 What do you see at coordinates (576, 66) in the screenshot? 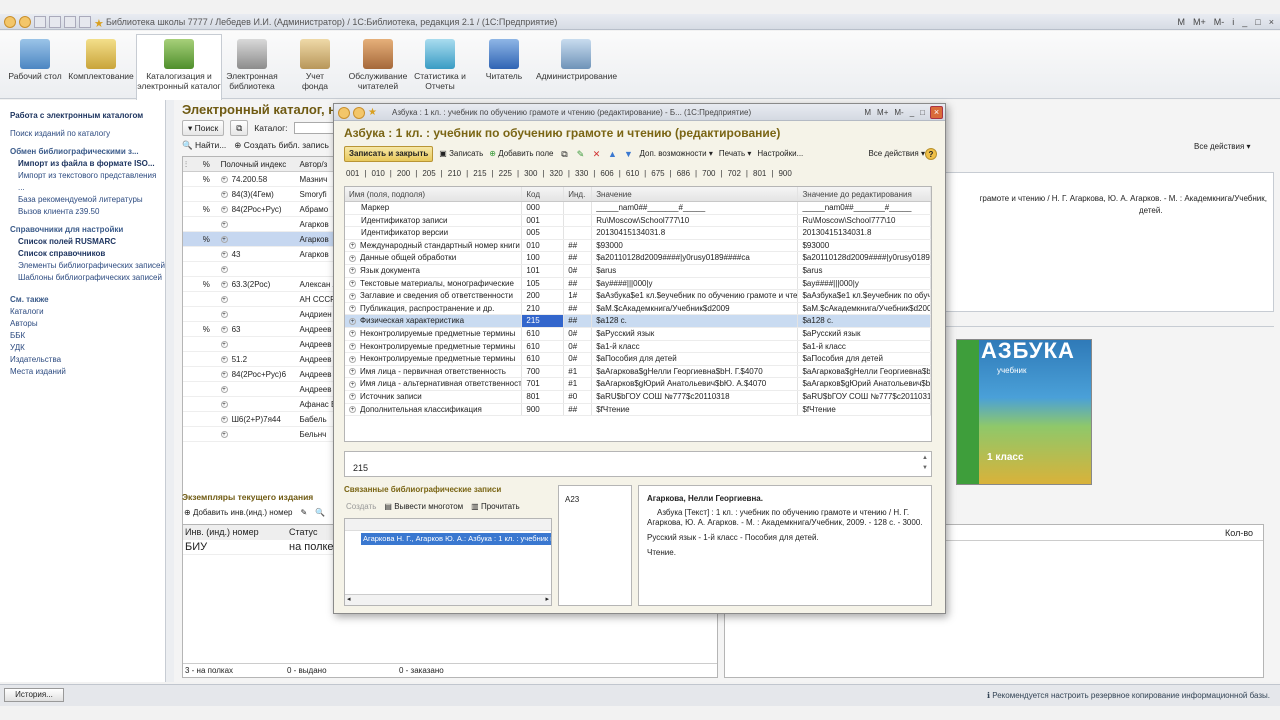
I see `section-admin: Администрирование` at bounding box center [576, 66].